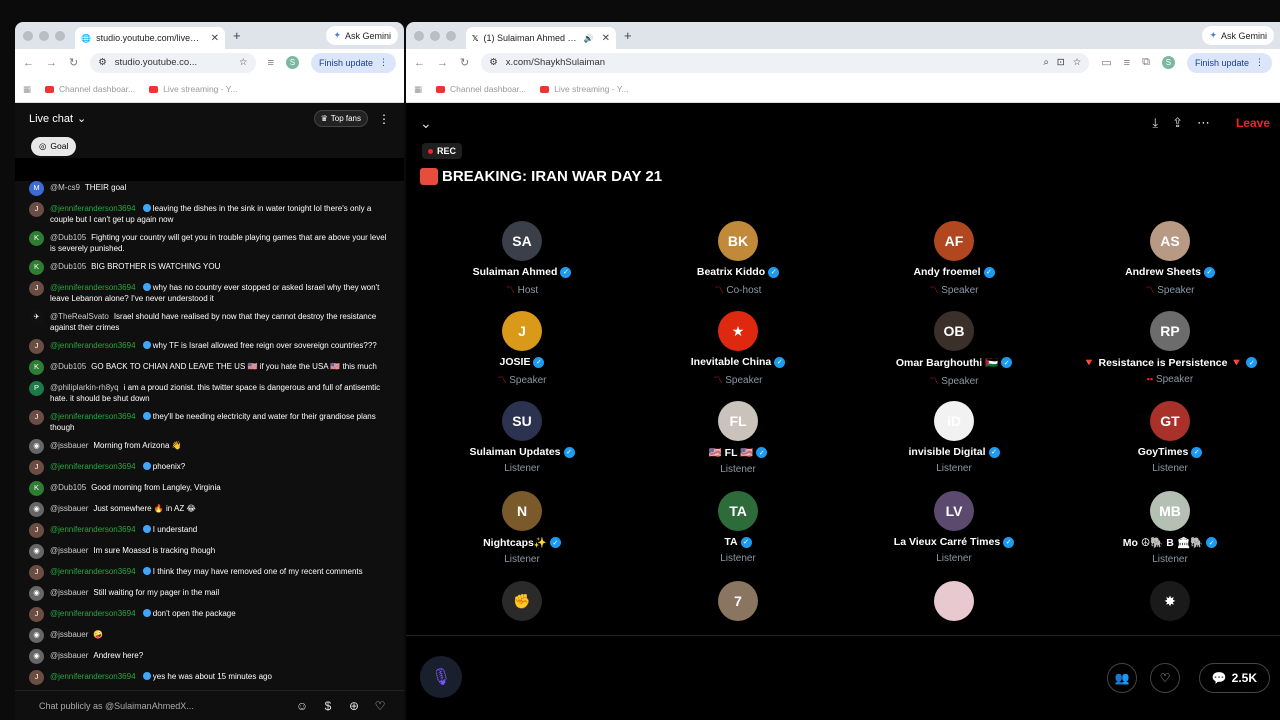 The height and width of the screenshot is (720, 1280). I want to click on participant: SU Sulaiman Updates ✓ Listener, so click(522, 444).